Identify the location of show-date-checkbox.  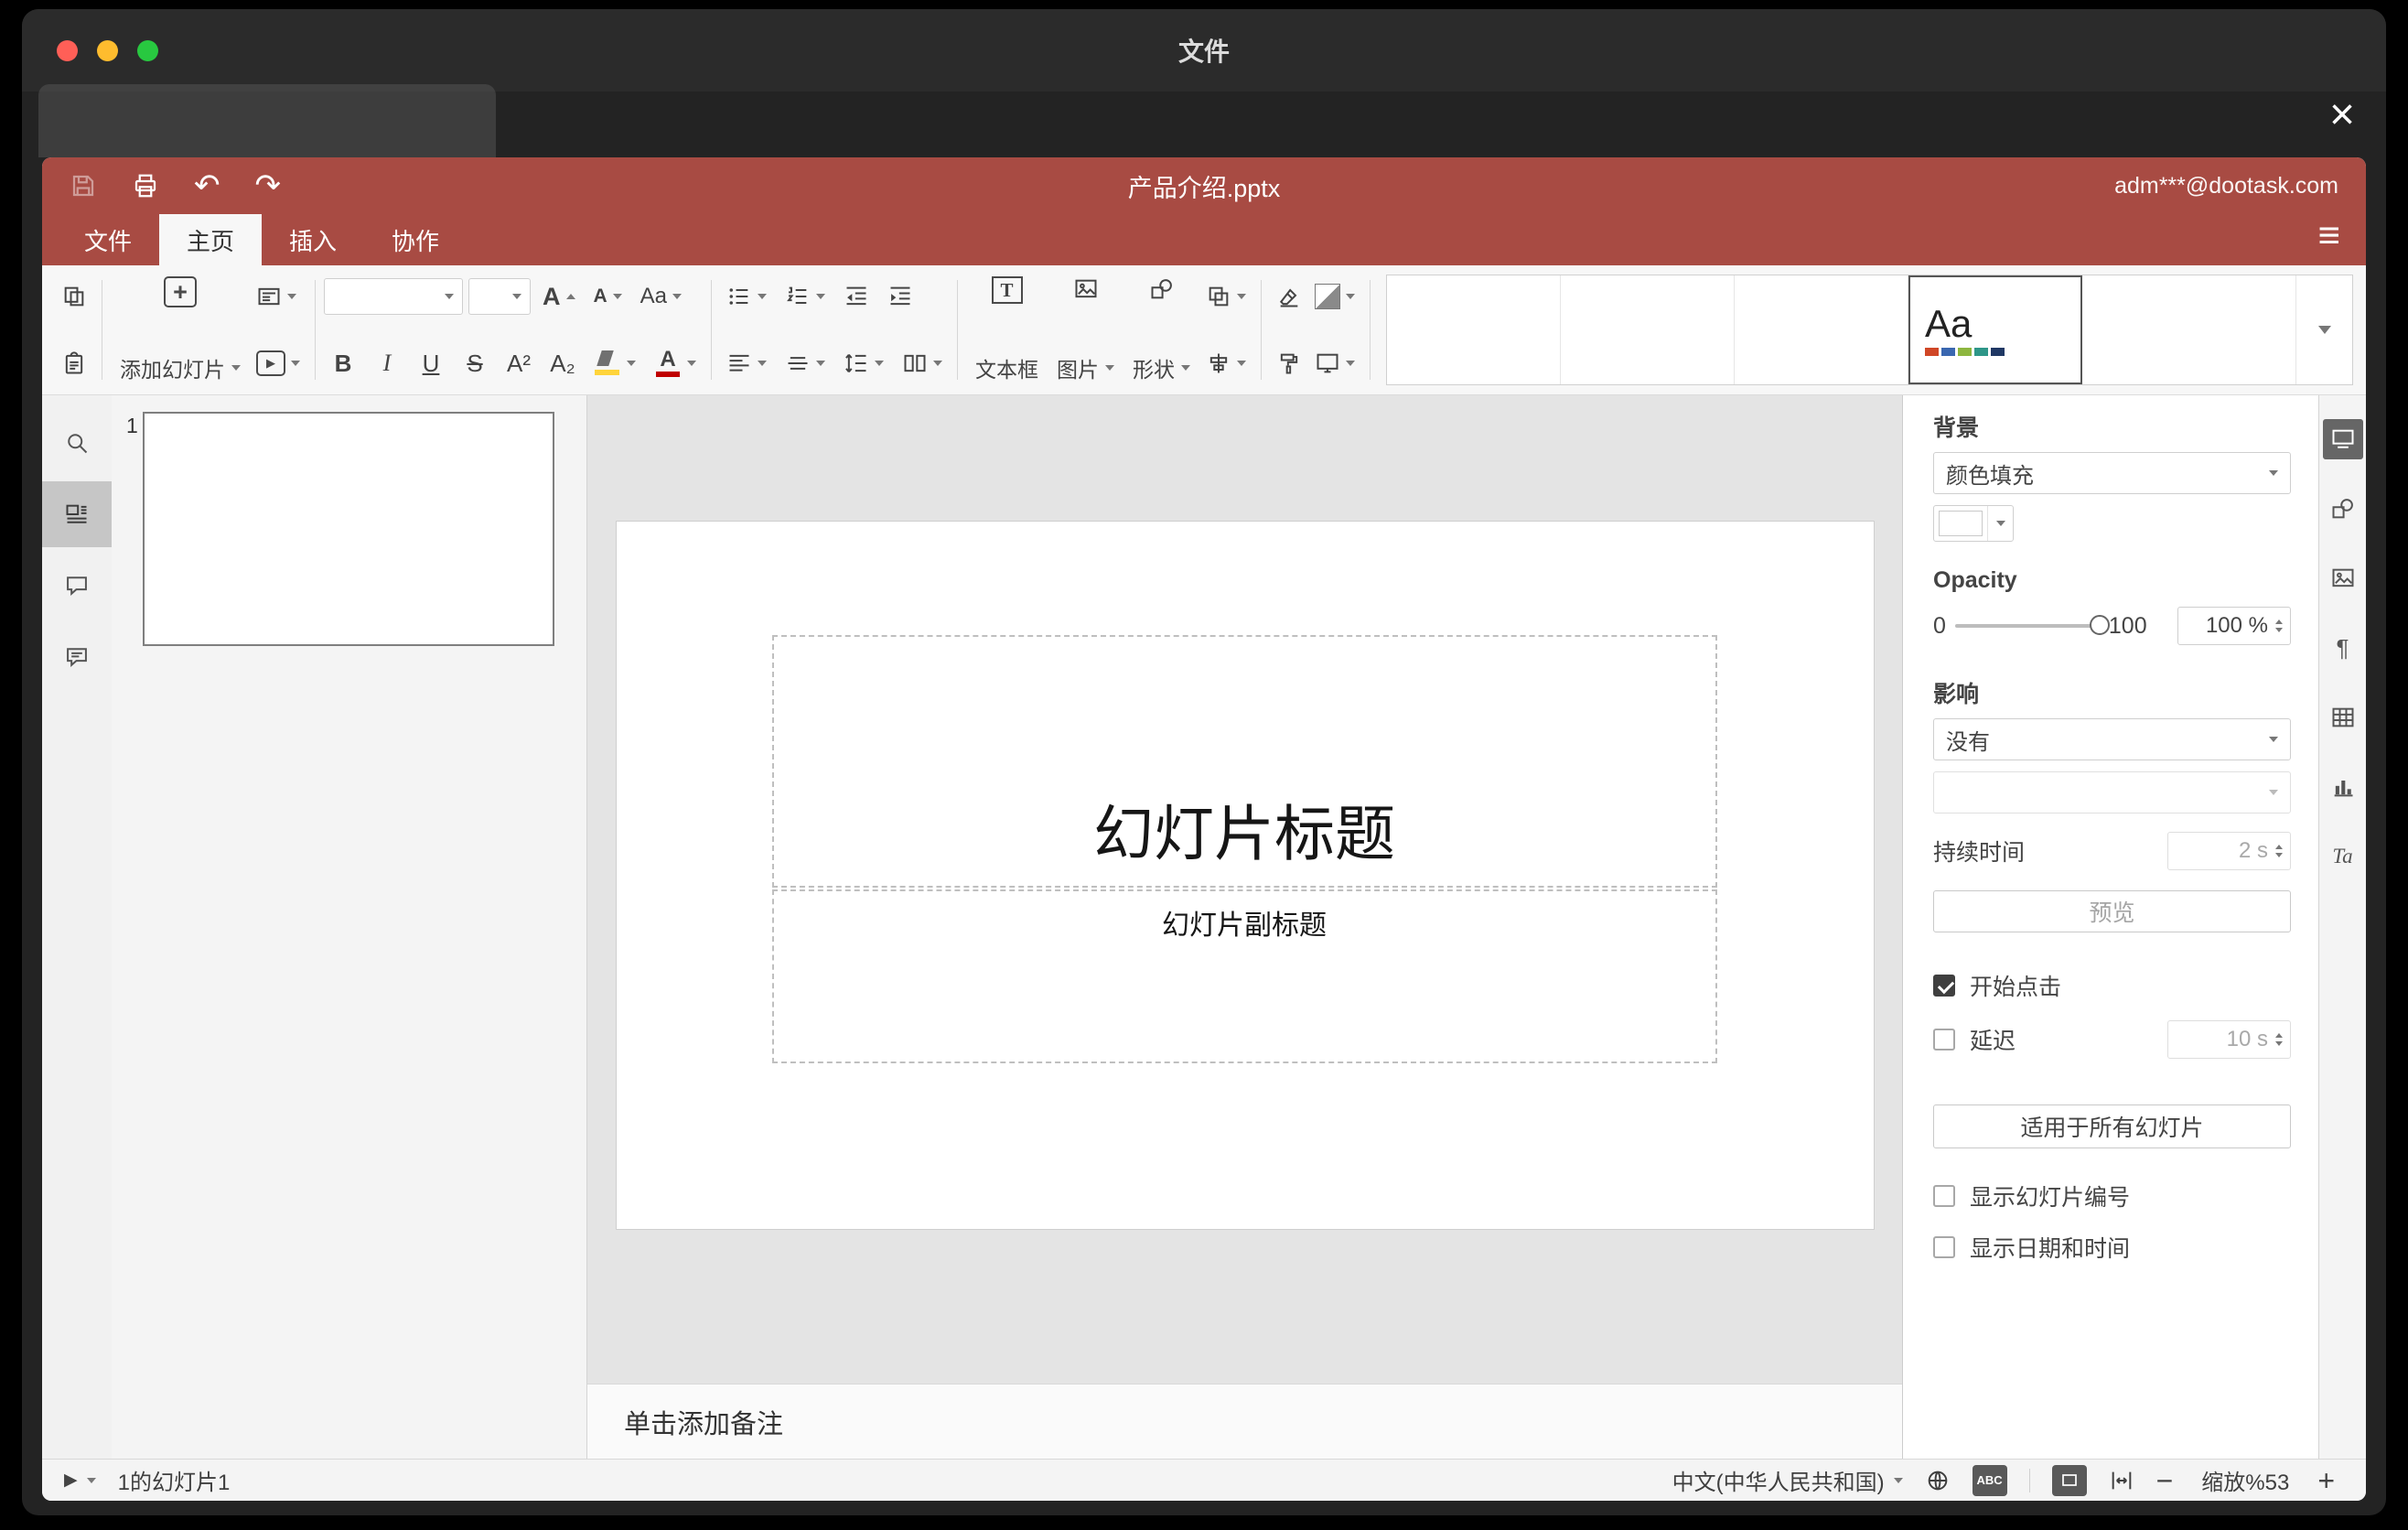
(1944, 1247).